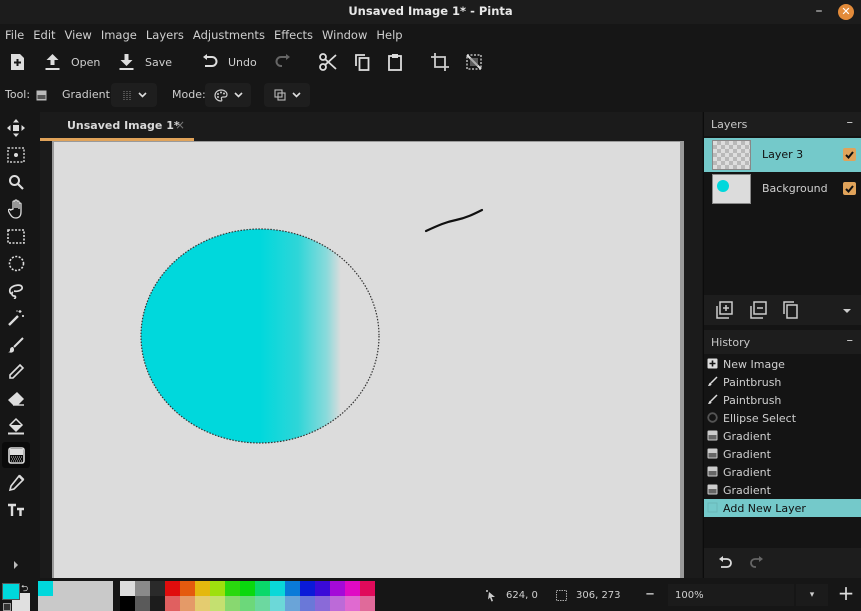 The height and width of the screenshot is (611, 861). What do you see at coordinates (16, 182) in the screenshot?
I see `tool-zoom` at bounding box center [16, 182].